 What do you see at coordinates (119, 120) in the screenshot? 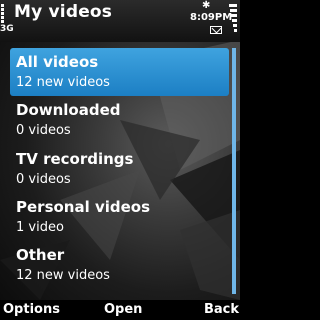
I see `list-item-downloaded: Downloaded 0 videos` at bounding box center [119, 120].